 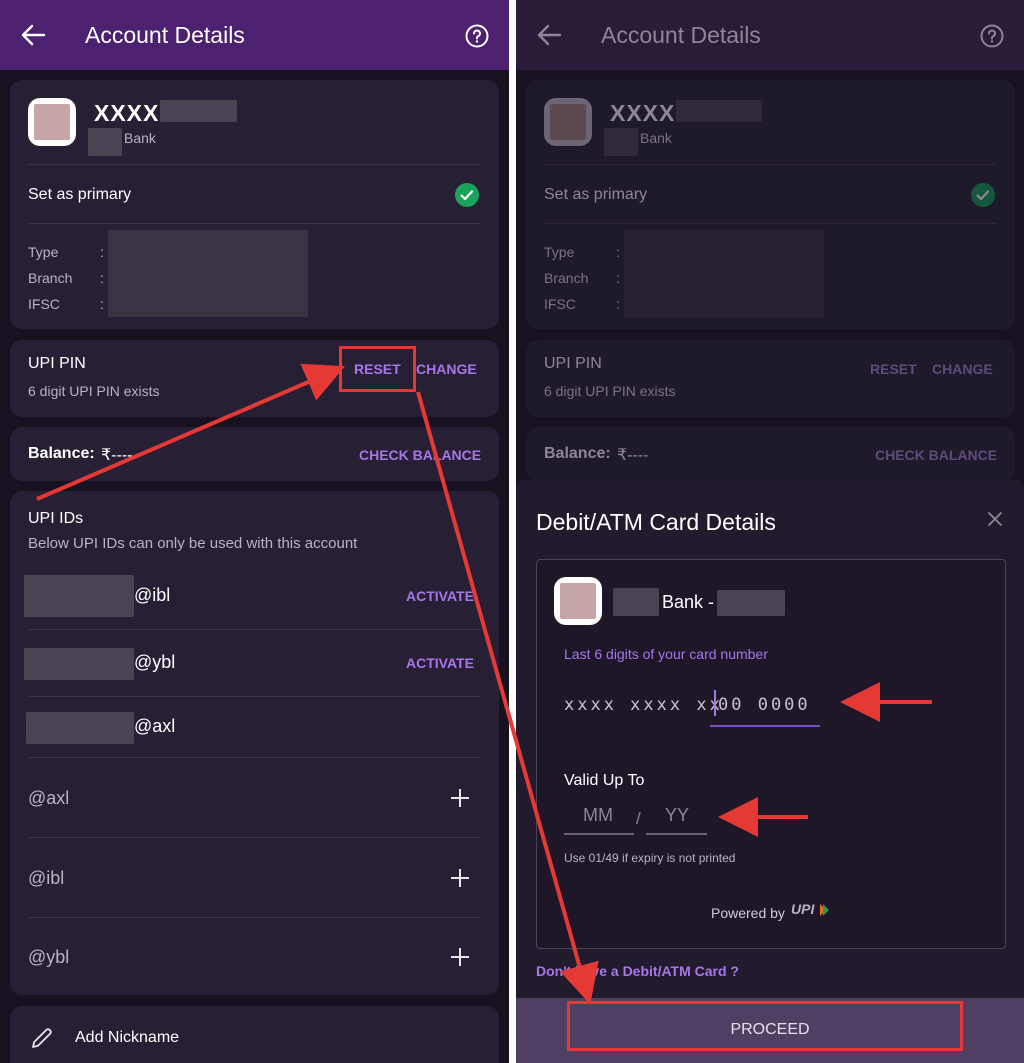 What do you see at coordinates (677, 815) in the screenshot?
I see `expiry-year-input: YY` at bounding box center [677, 815].